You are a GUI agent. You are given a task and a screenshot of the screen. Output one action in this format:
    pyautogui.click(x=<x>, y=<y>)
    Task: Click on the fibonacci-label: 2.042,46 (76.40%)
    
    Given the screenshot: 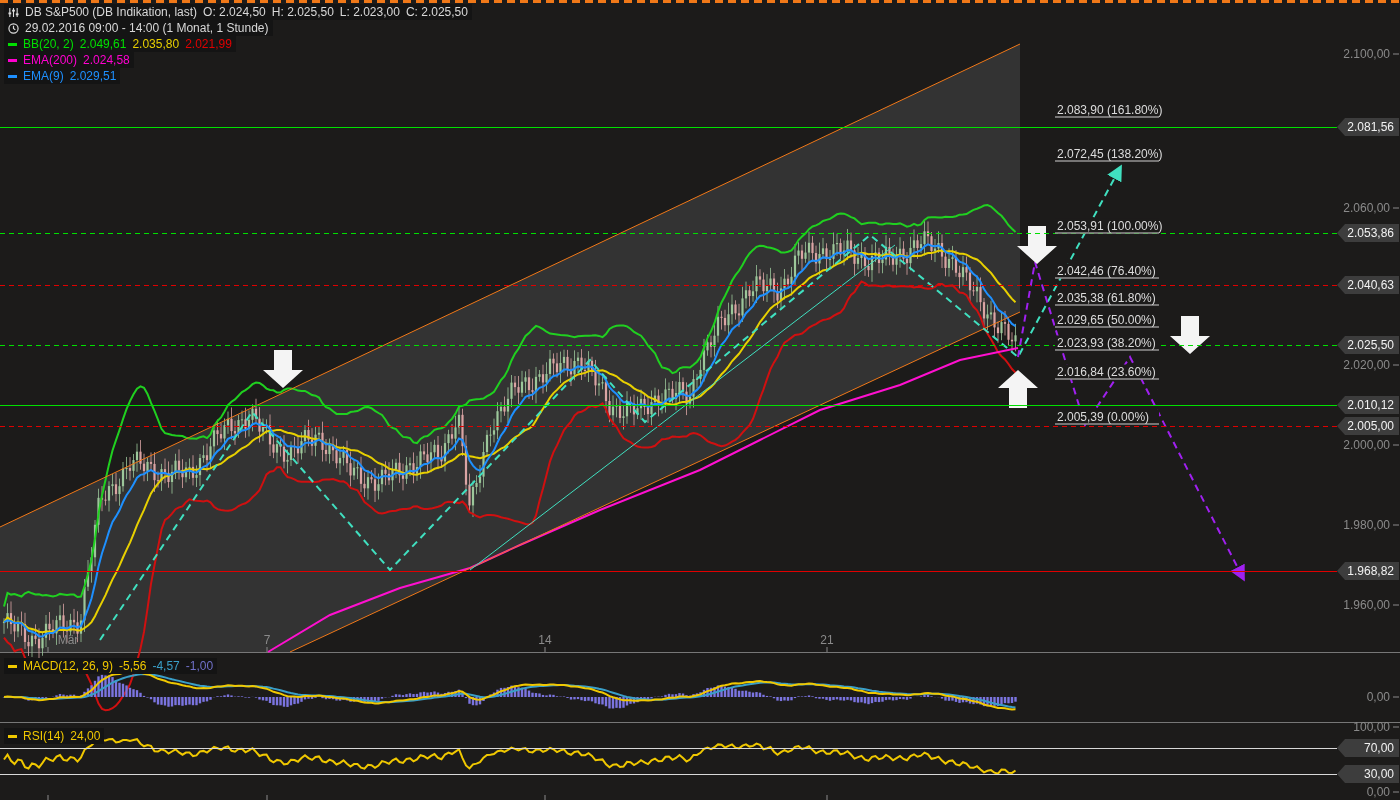 What is the action you would take?
    pyautogui.click(x=1107, y=271)
    